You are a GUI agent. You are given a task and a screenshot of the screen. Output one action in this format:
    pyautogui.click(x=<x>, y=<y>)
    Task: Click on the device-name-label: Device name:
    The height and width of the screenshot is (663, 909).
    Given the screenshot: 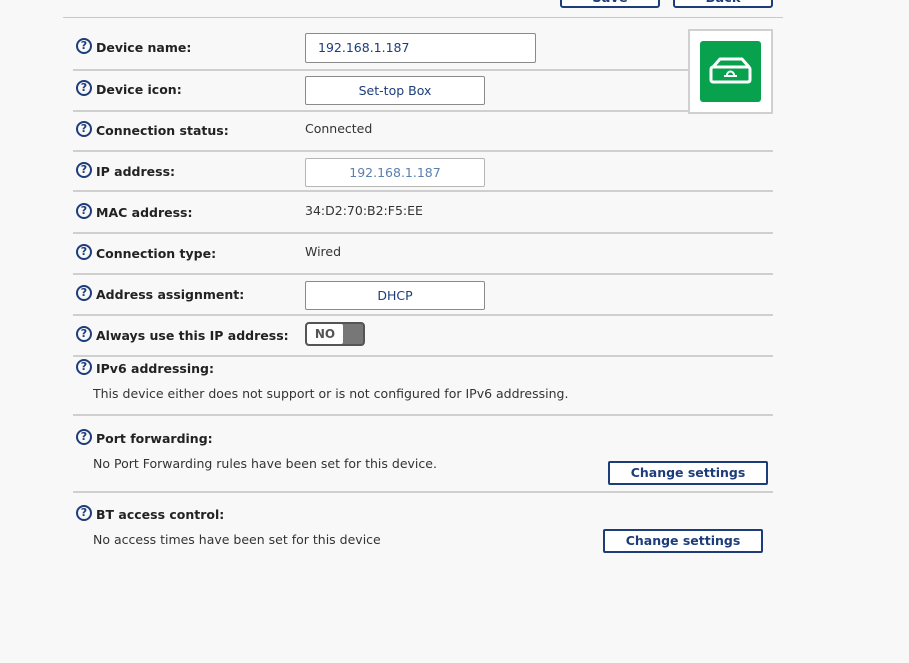 What is the action you would take?
    pyautogui.click(x=144, y=47)
    